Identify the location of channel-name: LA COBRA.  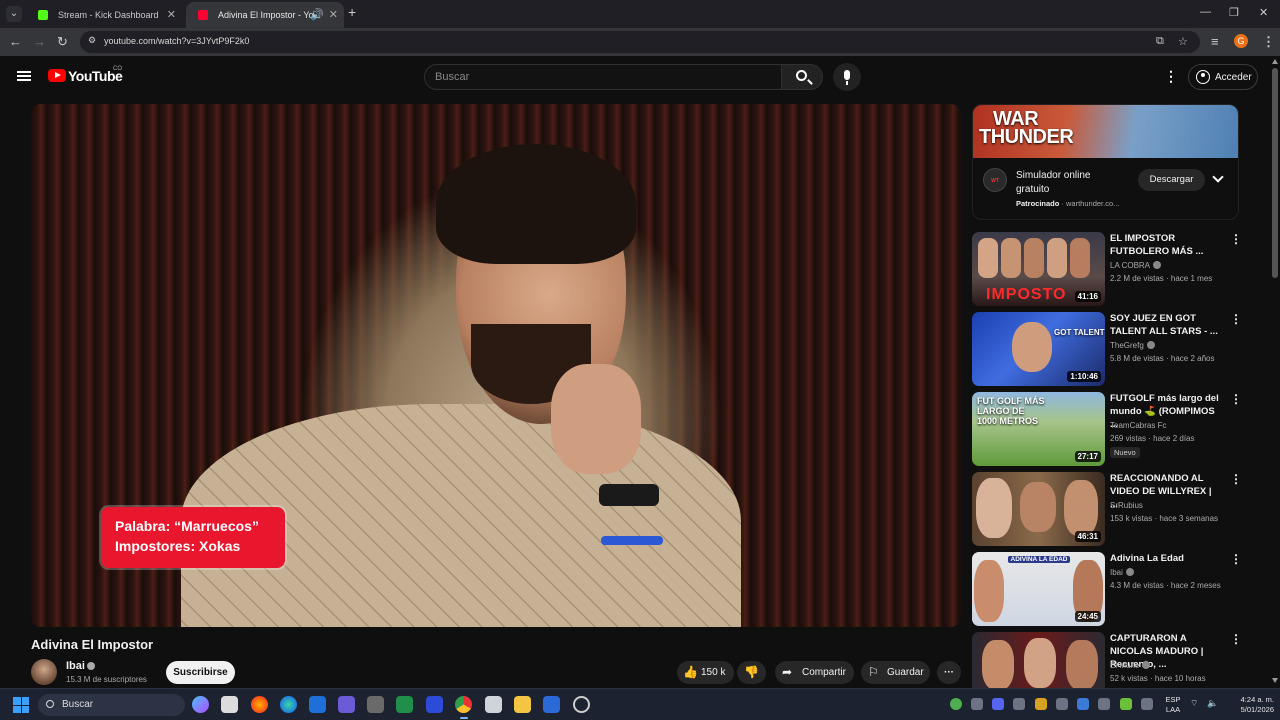
(1136, 265).